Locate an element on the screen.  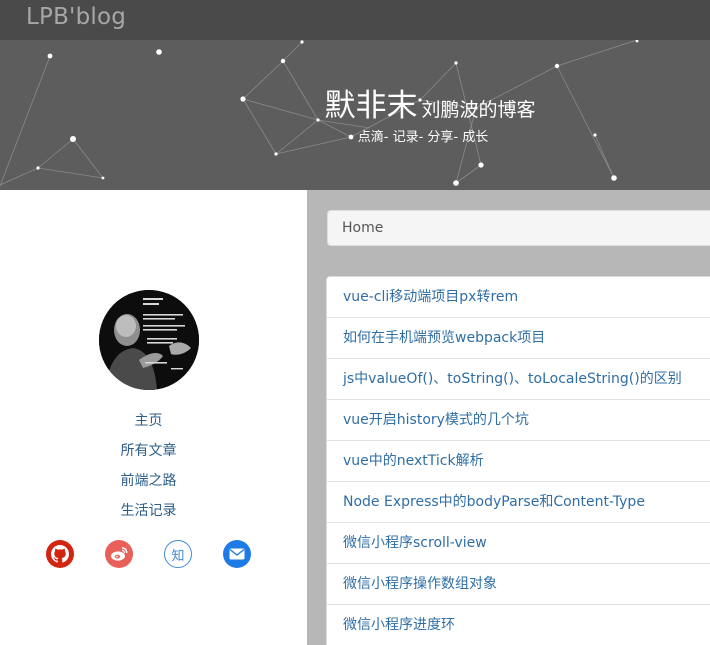
sidebar-item-life: 生活记录 is located at coordinates (148, 515).